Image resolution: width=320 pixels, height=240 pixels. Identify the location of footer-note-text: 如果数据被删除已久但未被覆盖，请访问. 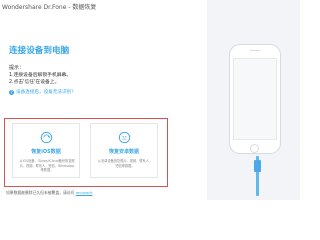
(40, 192).